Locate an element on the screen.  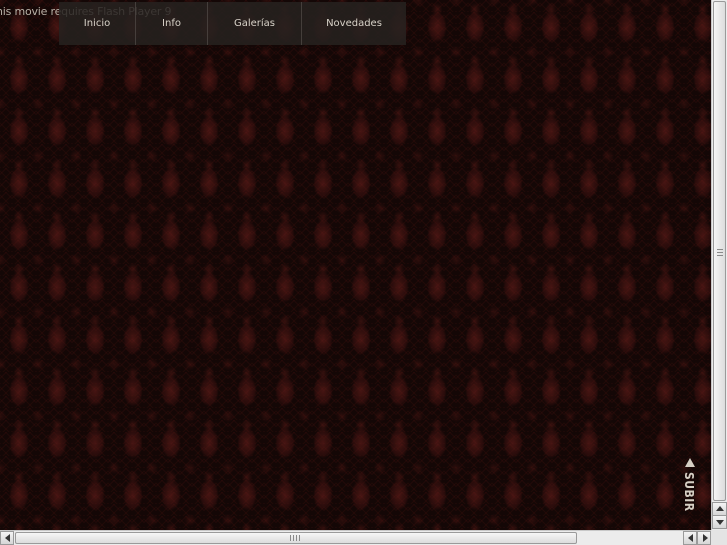
arrow-right-icon is located at coordinates (705, 538).